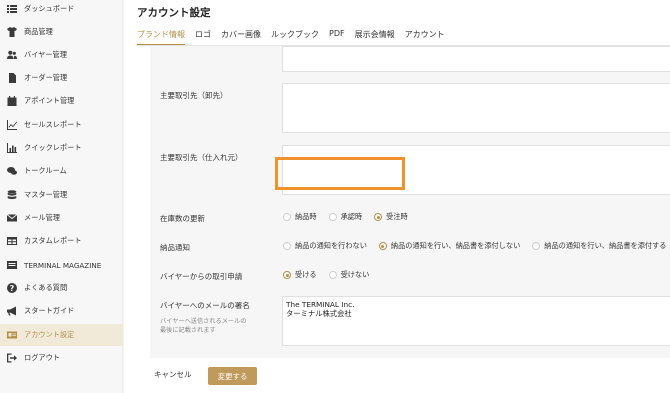 Image resolution: width=670 pixels, height=393 pixels. What do you see at coordinates (11, 171) in the screenshot?
I see `chat-icon` at bounding box center [11, 171].